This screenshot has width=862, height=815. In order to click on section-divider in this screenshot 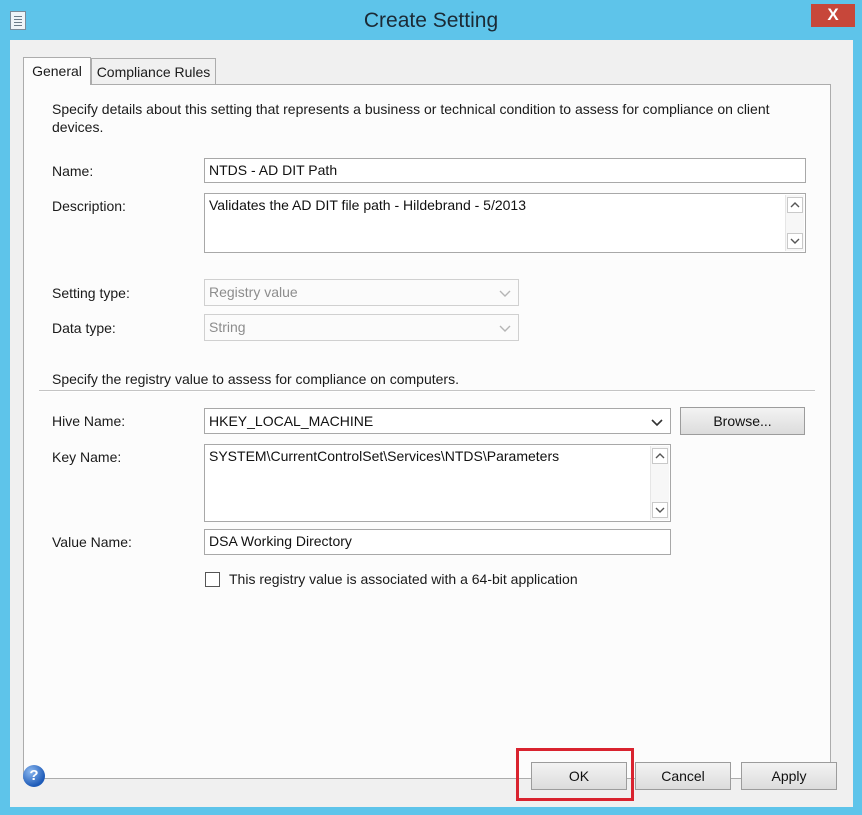, I will do `click(427, 390)`.